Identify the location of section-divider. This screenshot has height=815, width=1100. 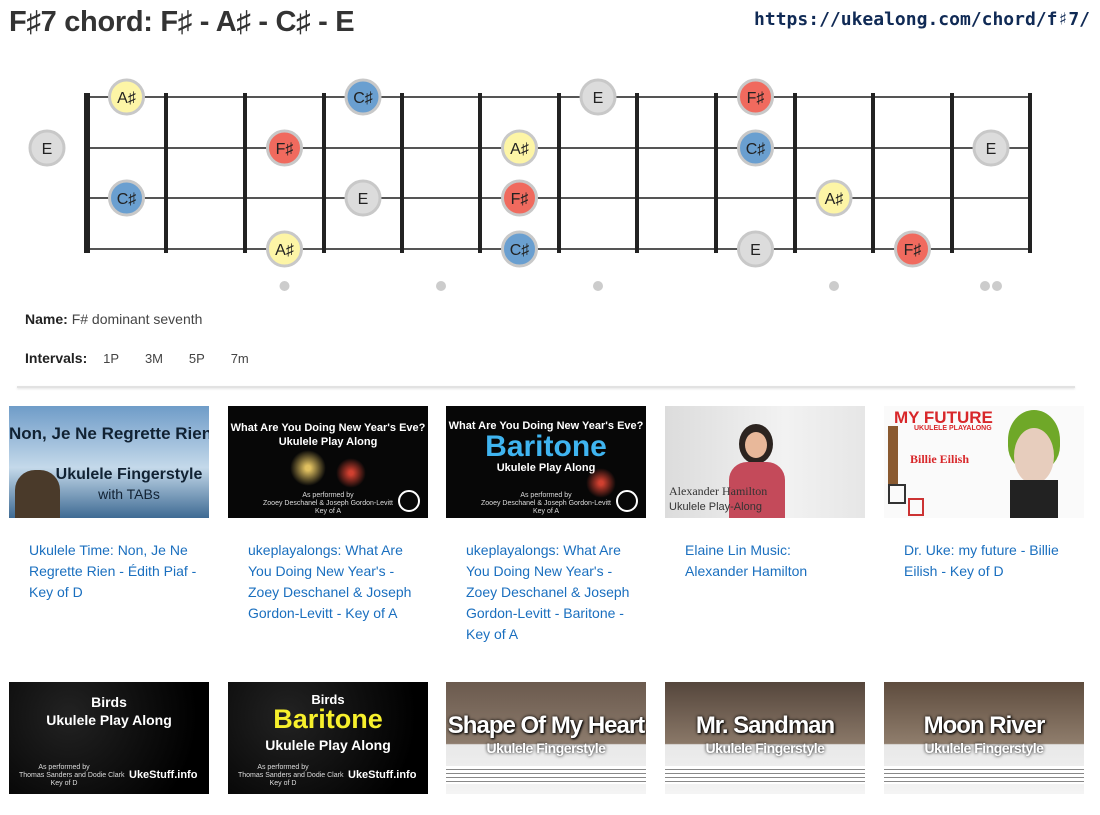
(546, 387).